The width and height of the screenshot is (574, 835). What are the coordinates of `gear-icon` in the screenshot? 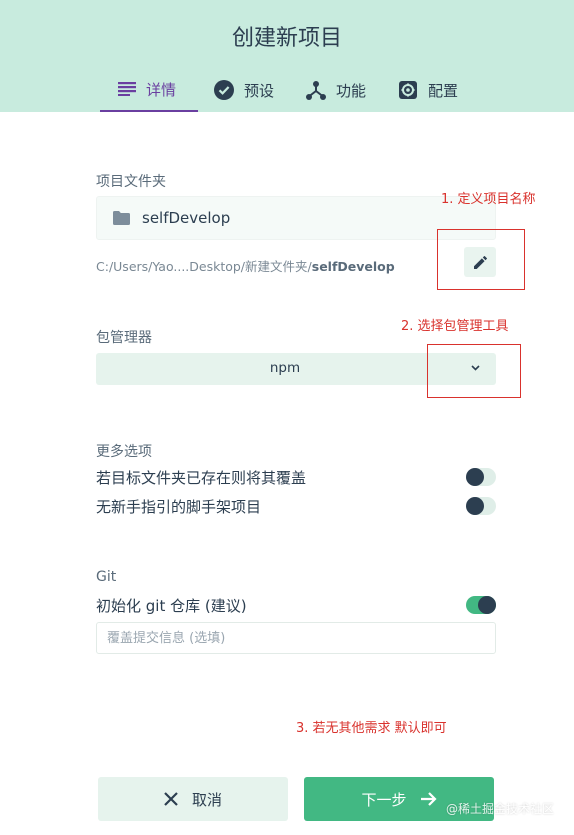 It's located at (408, 90).